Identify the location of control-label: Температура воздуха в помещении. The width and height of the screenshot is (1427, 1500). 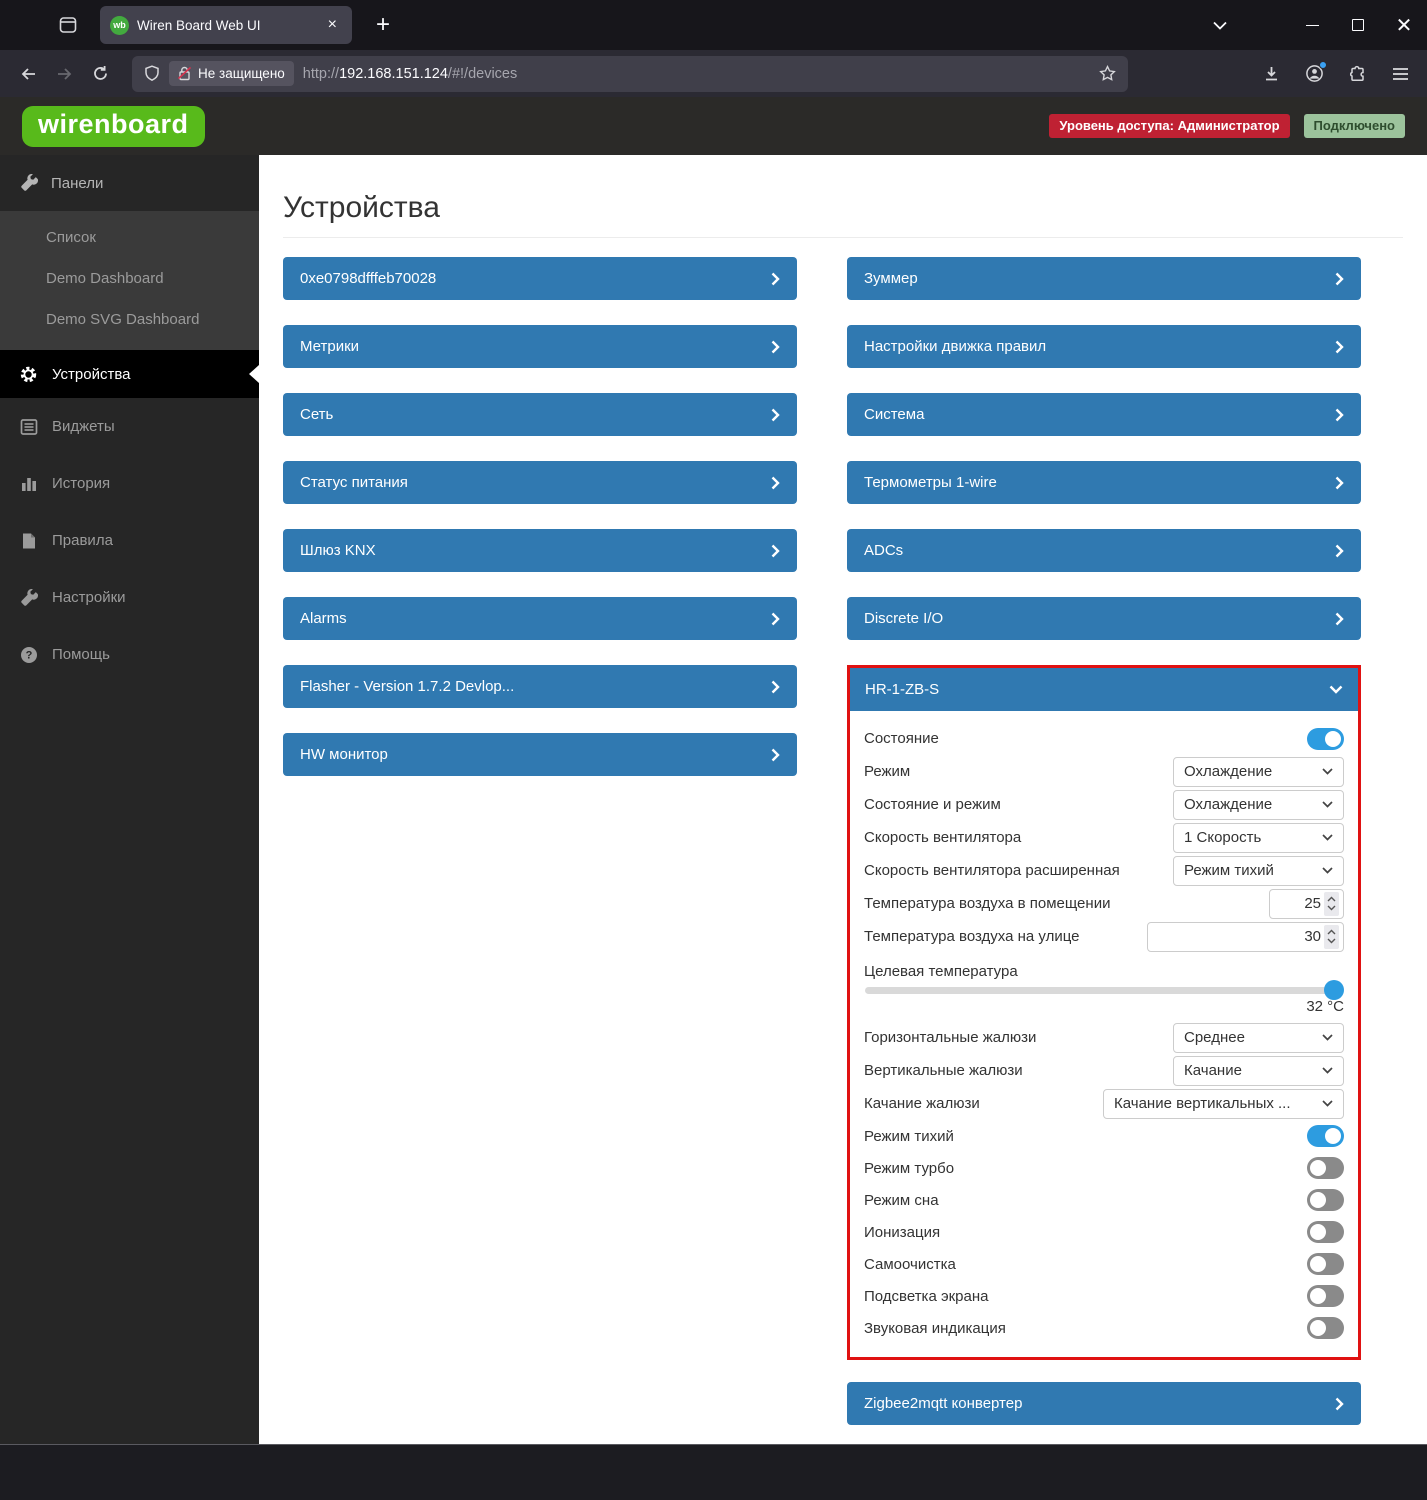
(987, 903).